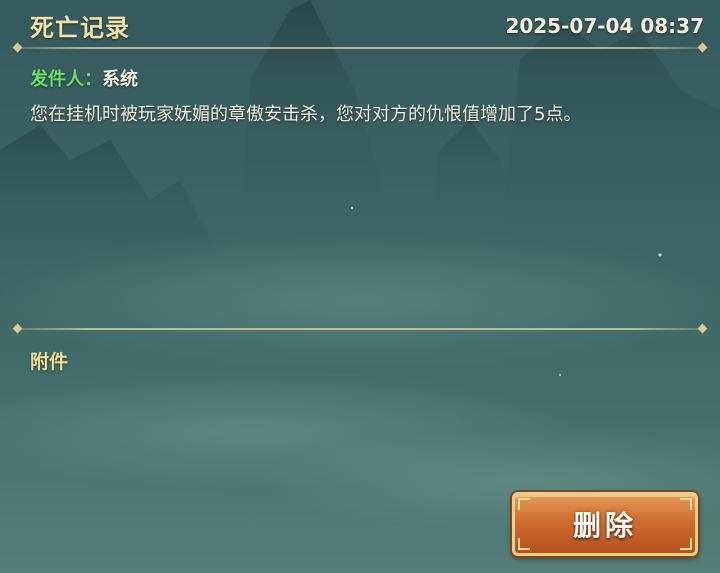 This screenshot has width=720, height=573. What do you see at coordinates (49, 362) in the screenshot?
I see `attachments-label: 附件` at bounding box center [49, 362].